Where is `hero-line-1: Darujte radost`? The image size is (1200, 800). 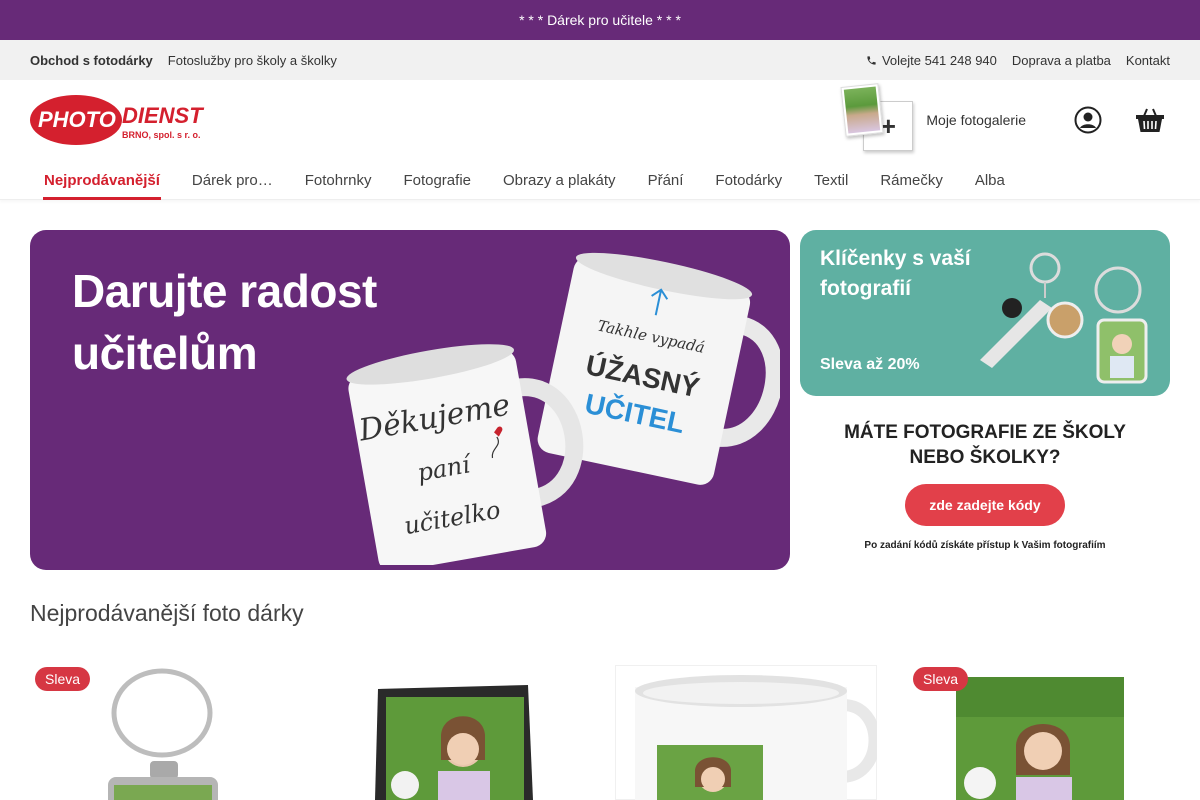
hero-line-1: Darujte radost is located at coordinates (224, 291).